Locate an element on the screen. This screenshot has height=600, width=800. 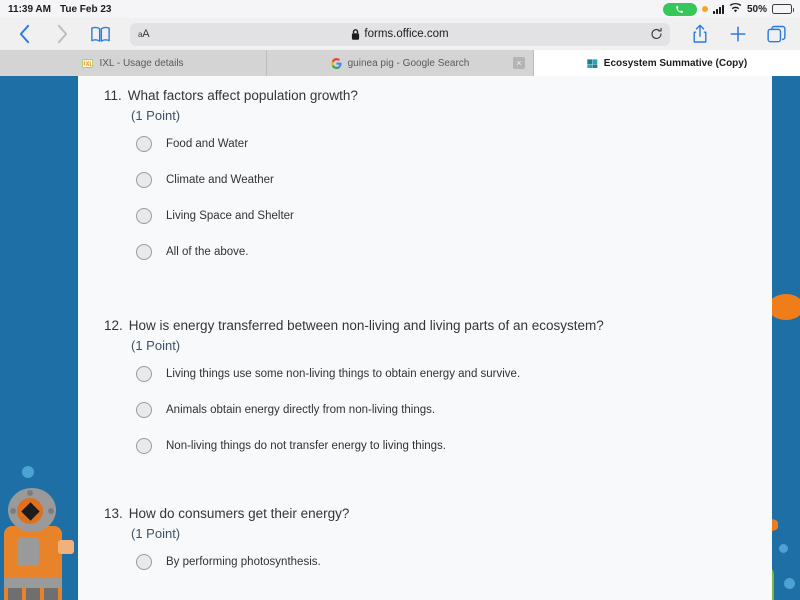
tab-label: Ecosystem Summative (Copy) is located at coordinates (675, 63).